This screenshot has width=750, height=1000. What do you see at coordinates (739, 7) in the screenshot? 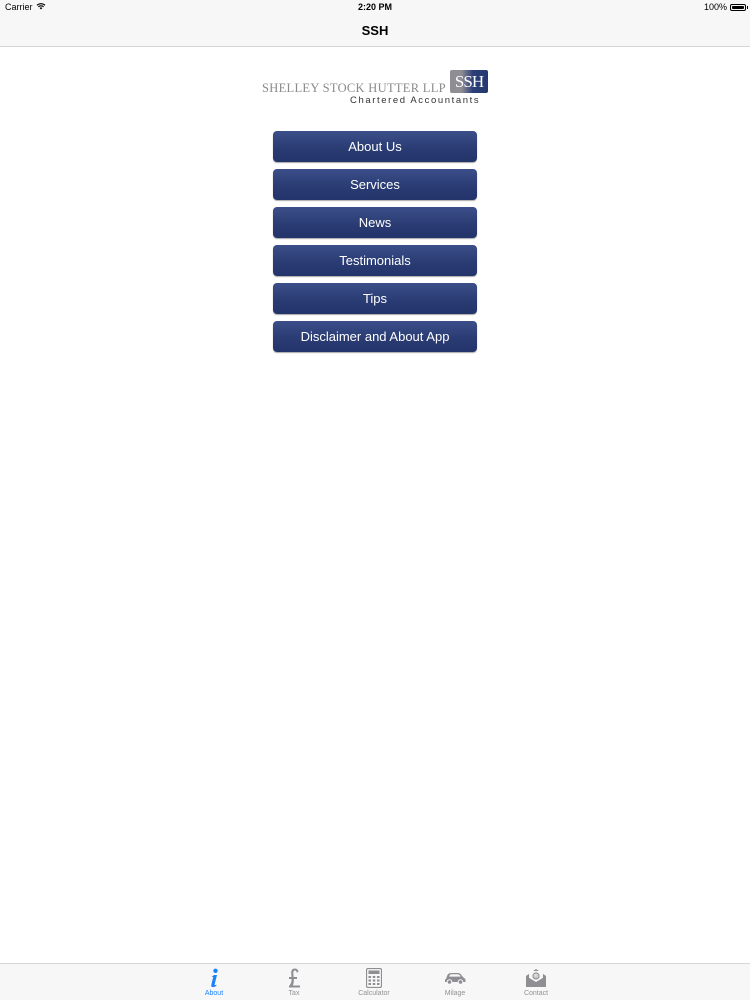
I see `battery-icon` at bounding box center [739, 7].